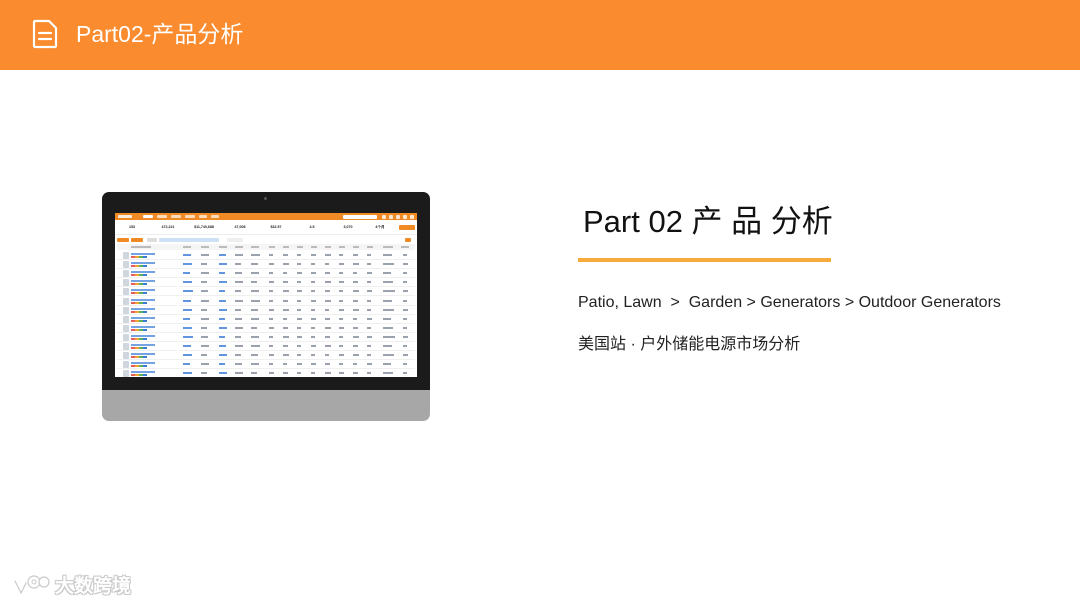  I want to click on mini-stat-value: 4.5, so click(312, 227).